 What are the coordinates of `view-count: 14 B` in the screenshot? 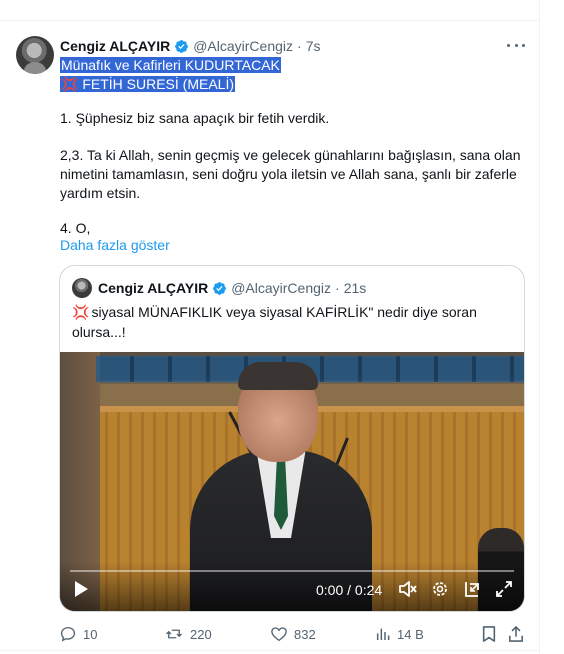 It's located at (410, 634).